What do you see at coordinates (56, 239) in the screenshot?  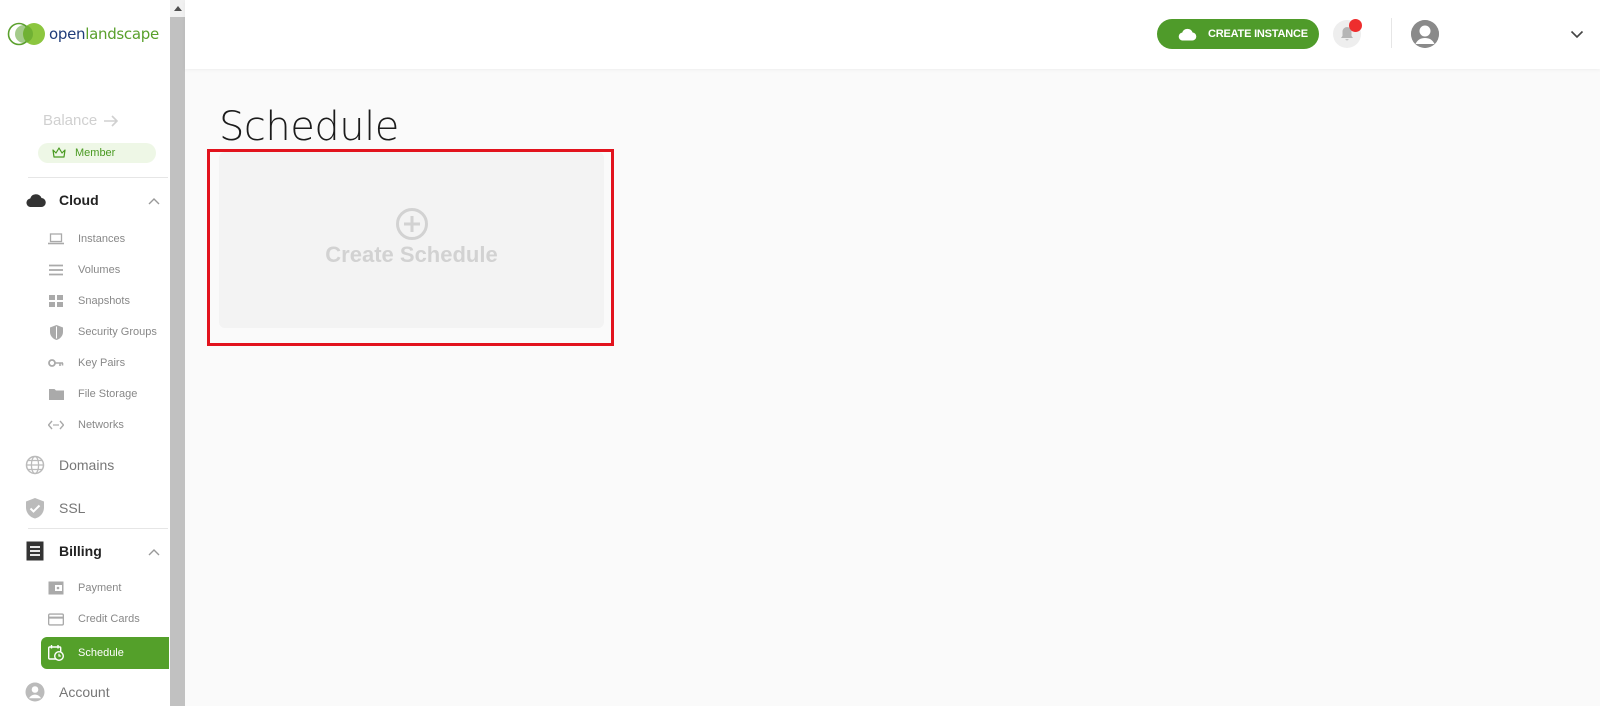 I see `laptop-icon` at bounding box center [56, 239].